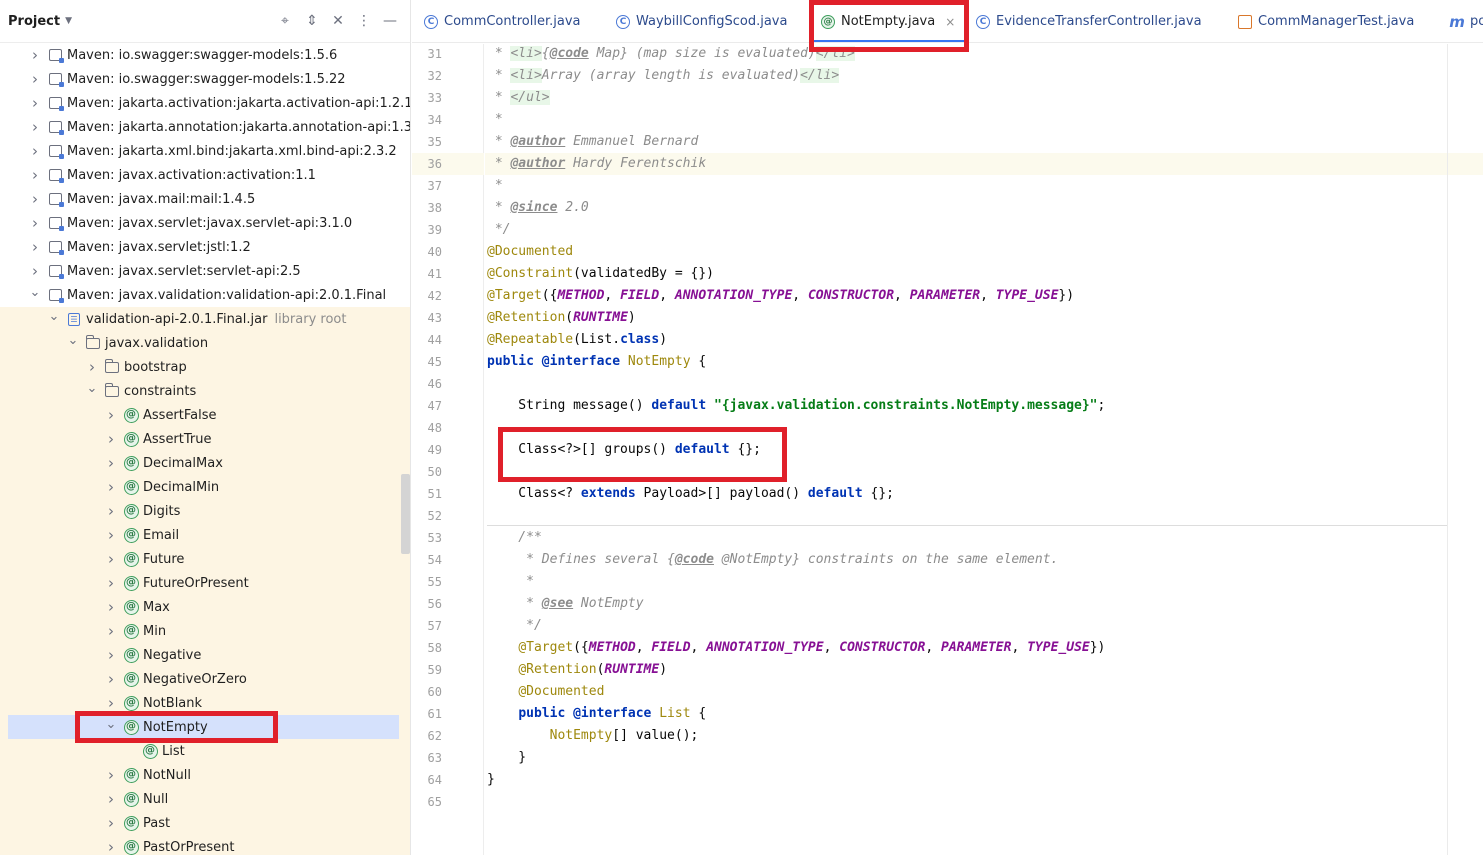 The image size is (1483, 855). I want to click on tree-node: › @ Digits, so click(205, 511).